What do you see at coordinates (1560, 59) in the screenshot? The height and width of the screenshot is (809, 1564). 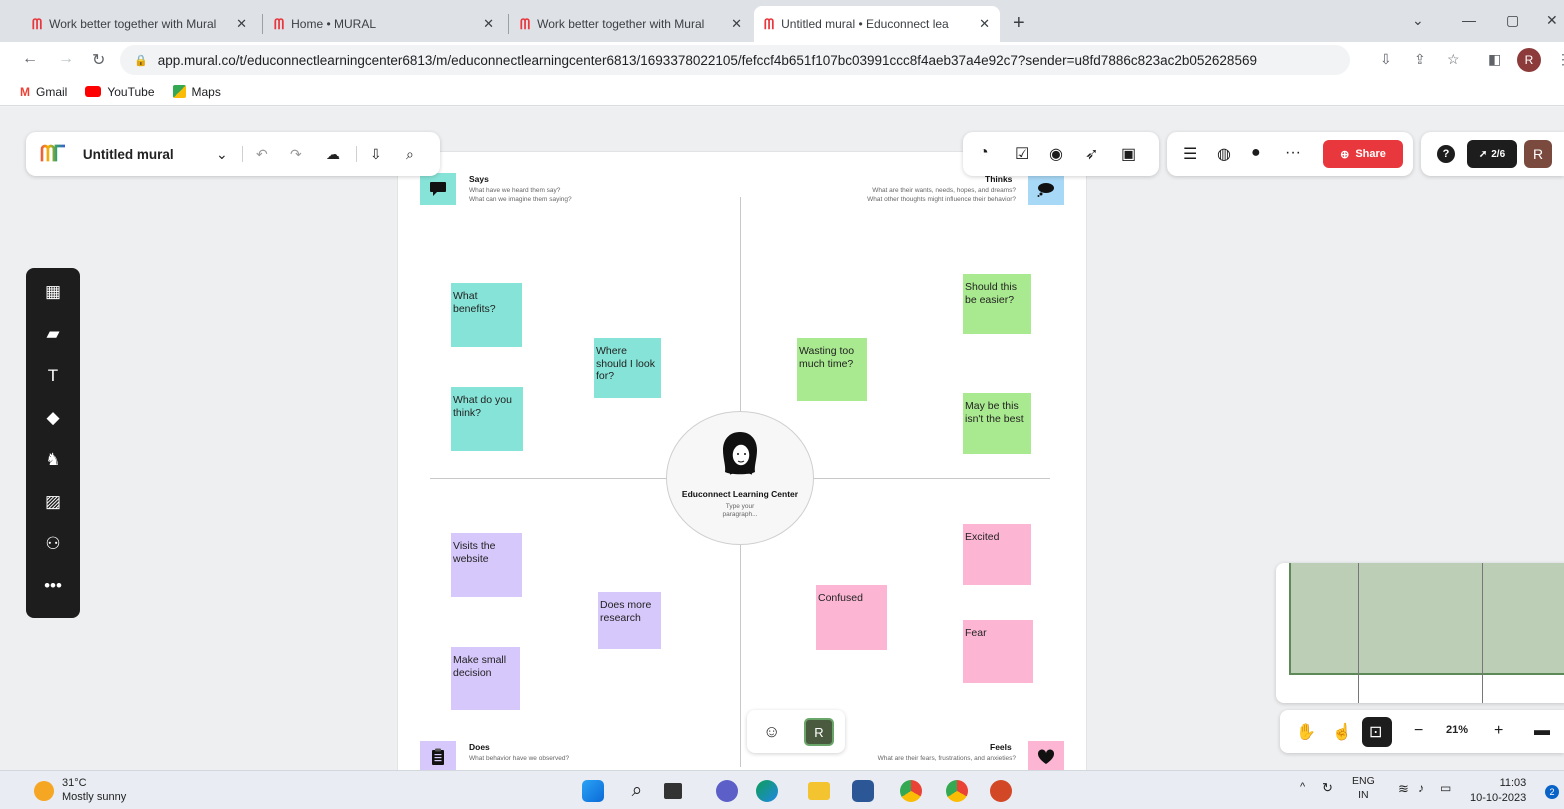 I see `chrome-menu-icon: ⋮` at bounding box center [1560, 59].